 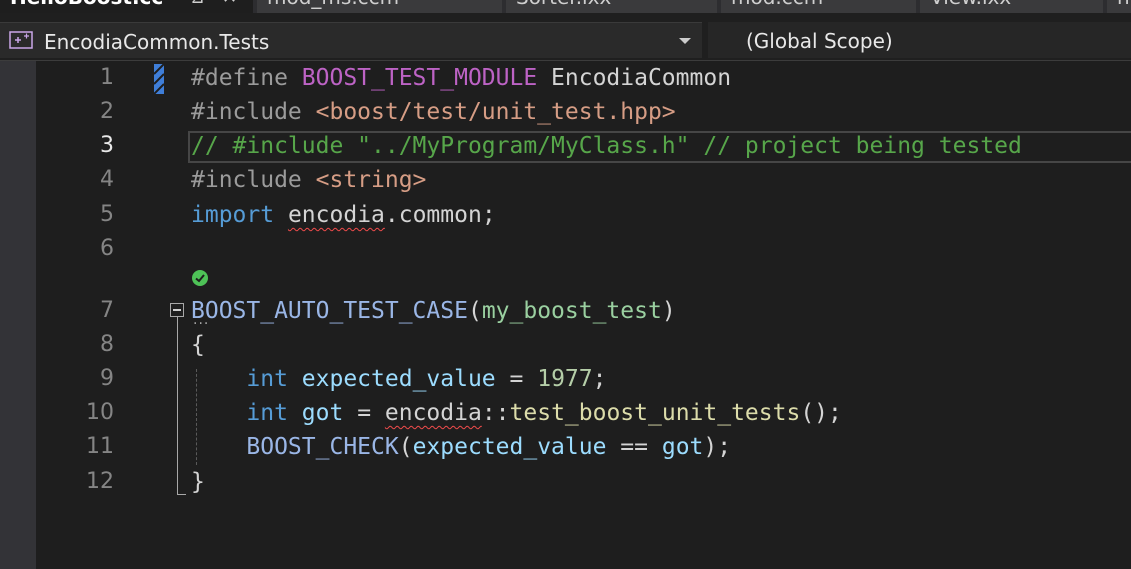 I want to click on code-token: import, so click(x=233, y=215).